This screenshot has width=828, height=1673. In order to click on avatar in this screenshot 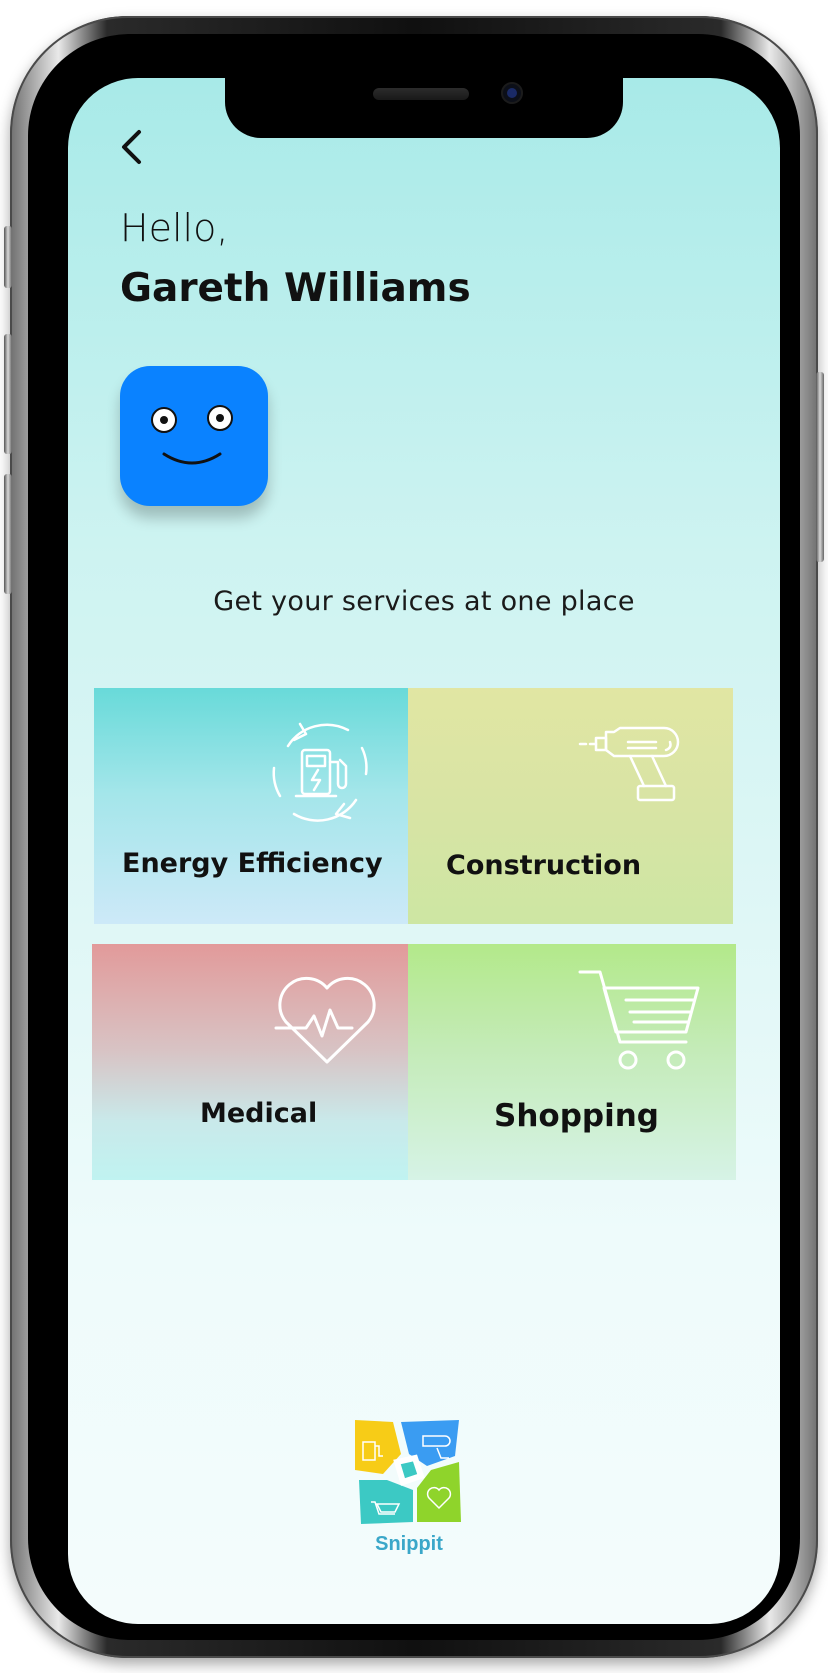, I will do `click(194, 436)`.